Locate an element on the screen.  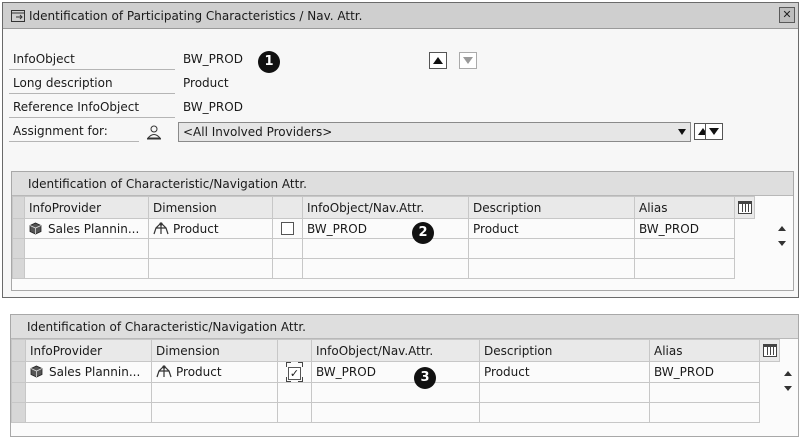
column-settings-cell is located at coordinates (744, 207).